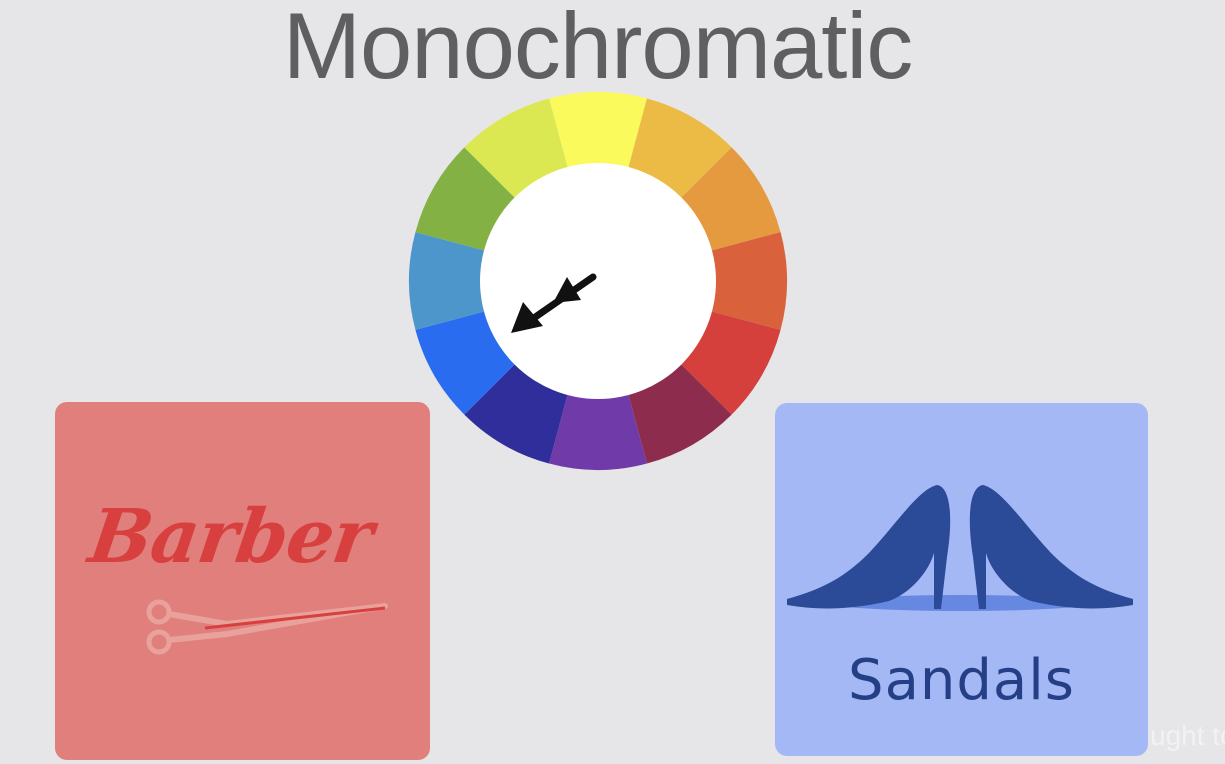 This screenshot has width=1225, height=764. What do you see at coordinates (961, 680) in the screenshot?
I see `sandals-logo-text: Sandals` at bounding box center [961, 680].